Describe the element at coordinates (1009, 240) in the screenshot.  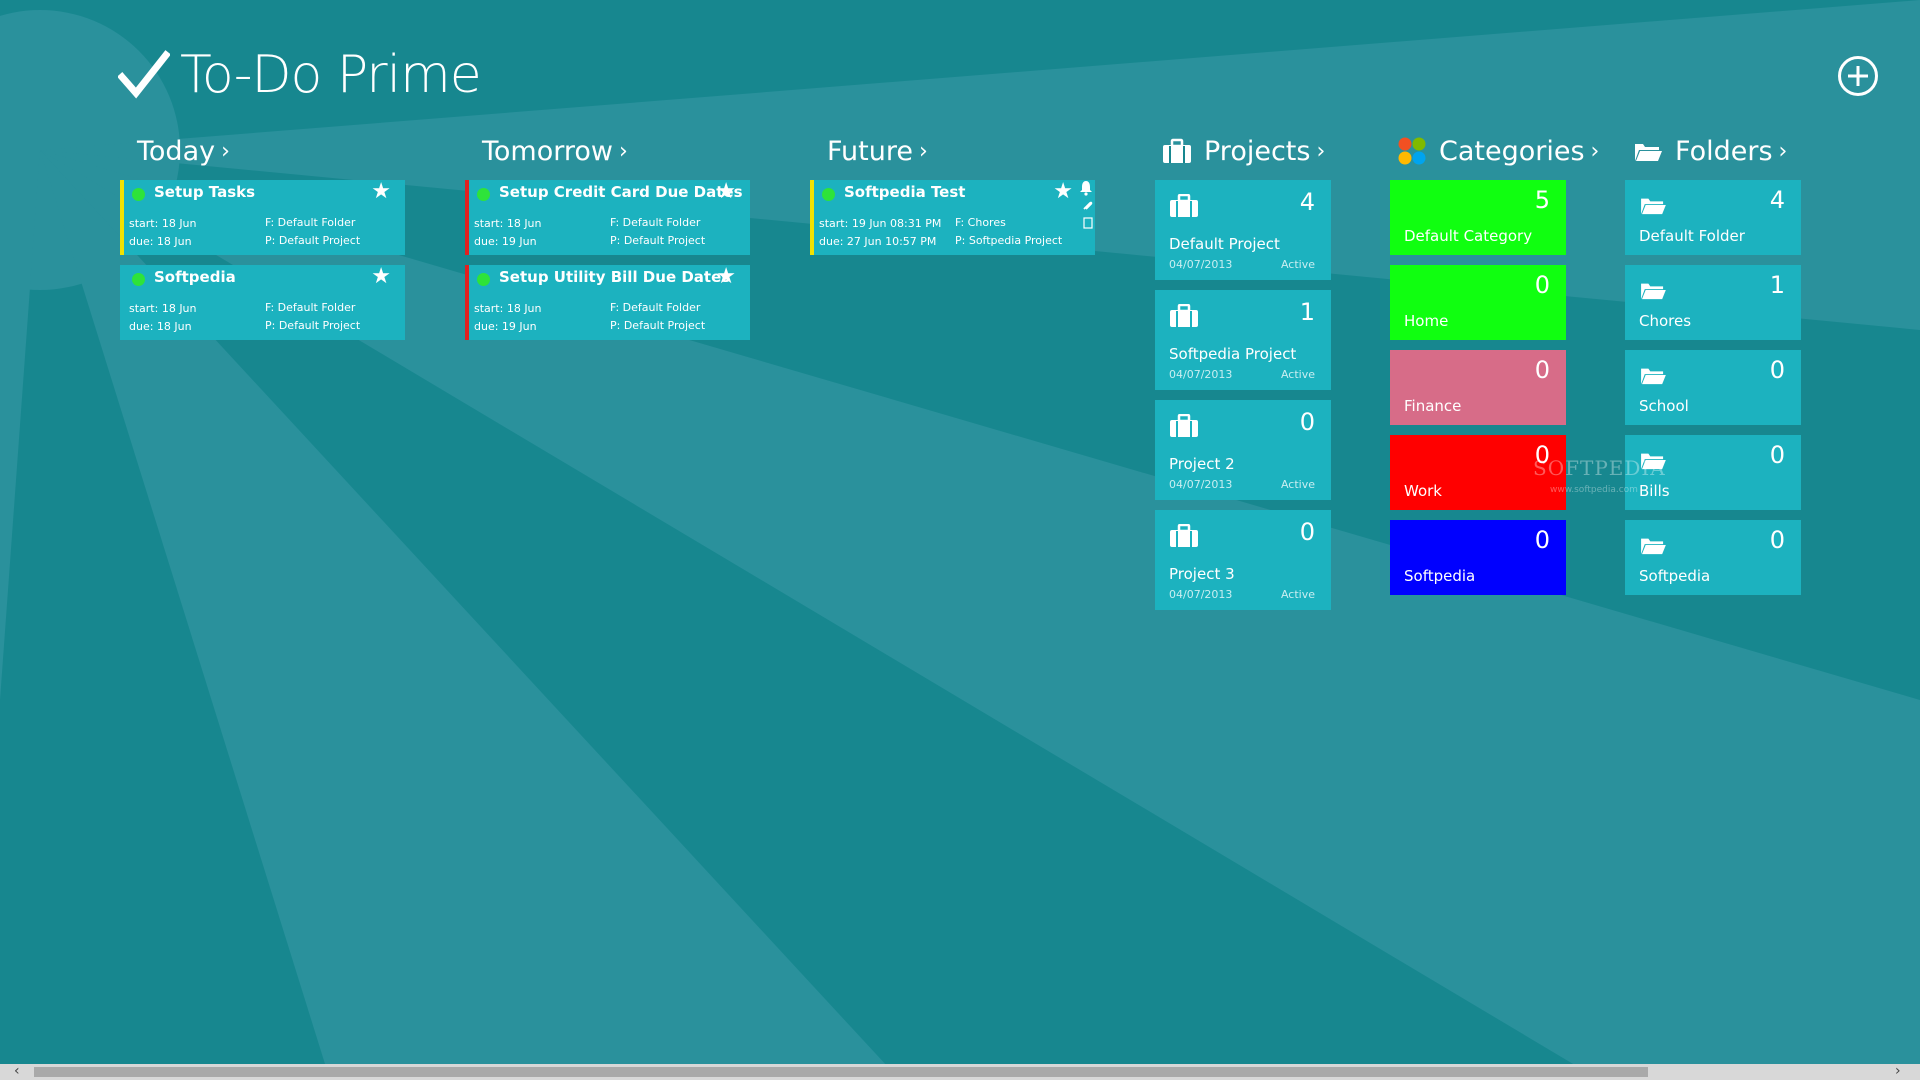
I see `task-project: P: Softpedia Project` at that location.